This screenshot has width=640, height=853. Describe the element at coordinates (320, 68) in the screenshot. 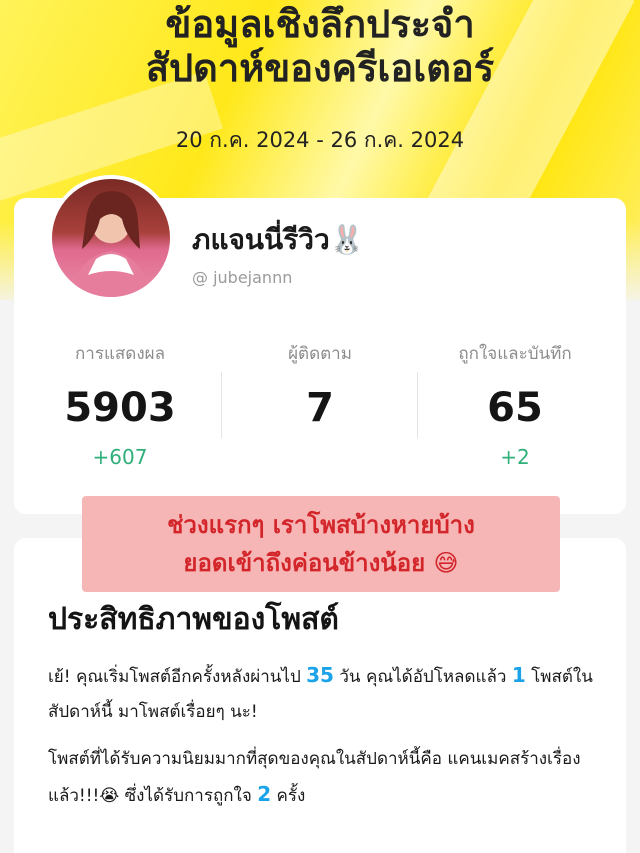

I see `page-title-line2: สัปดาห์ของครีเอเตอร์` at that location.